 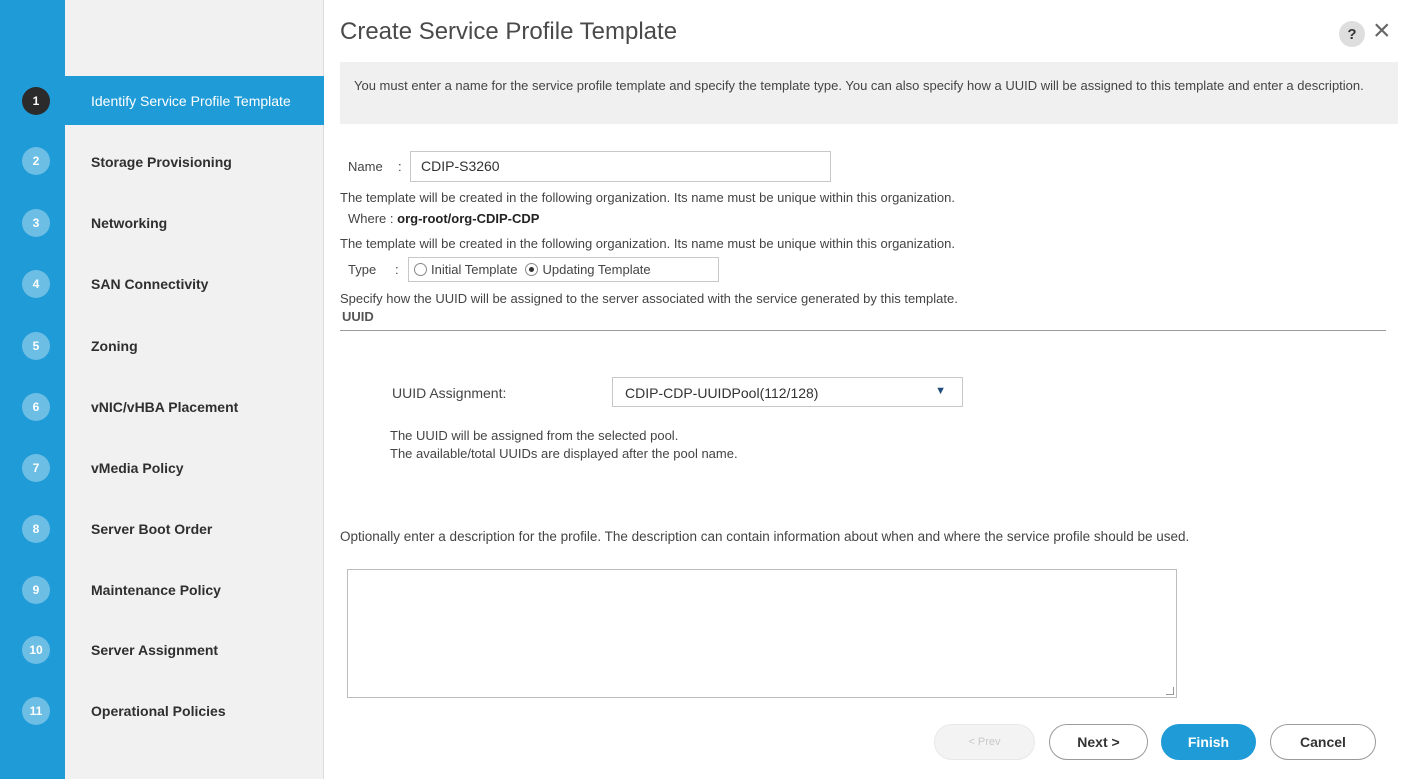 I want to click on where-row: Where : org-root/org-CDIP-CDP, so click(x=443, y=218).